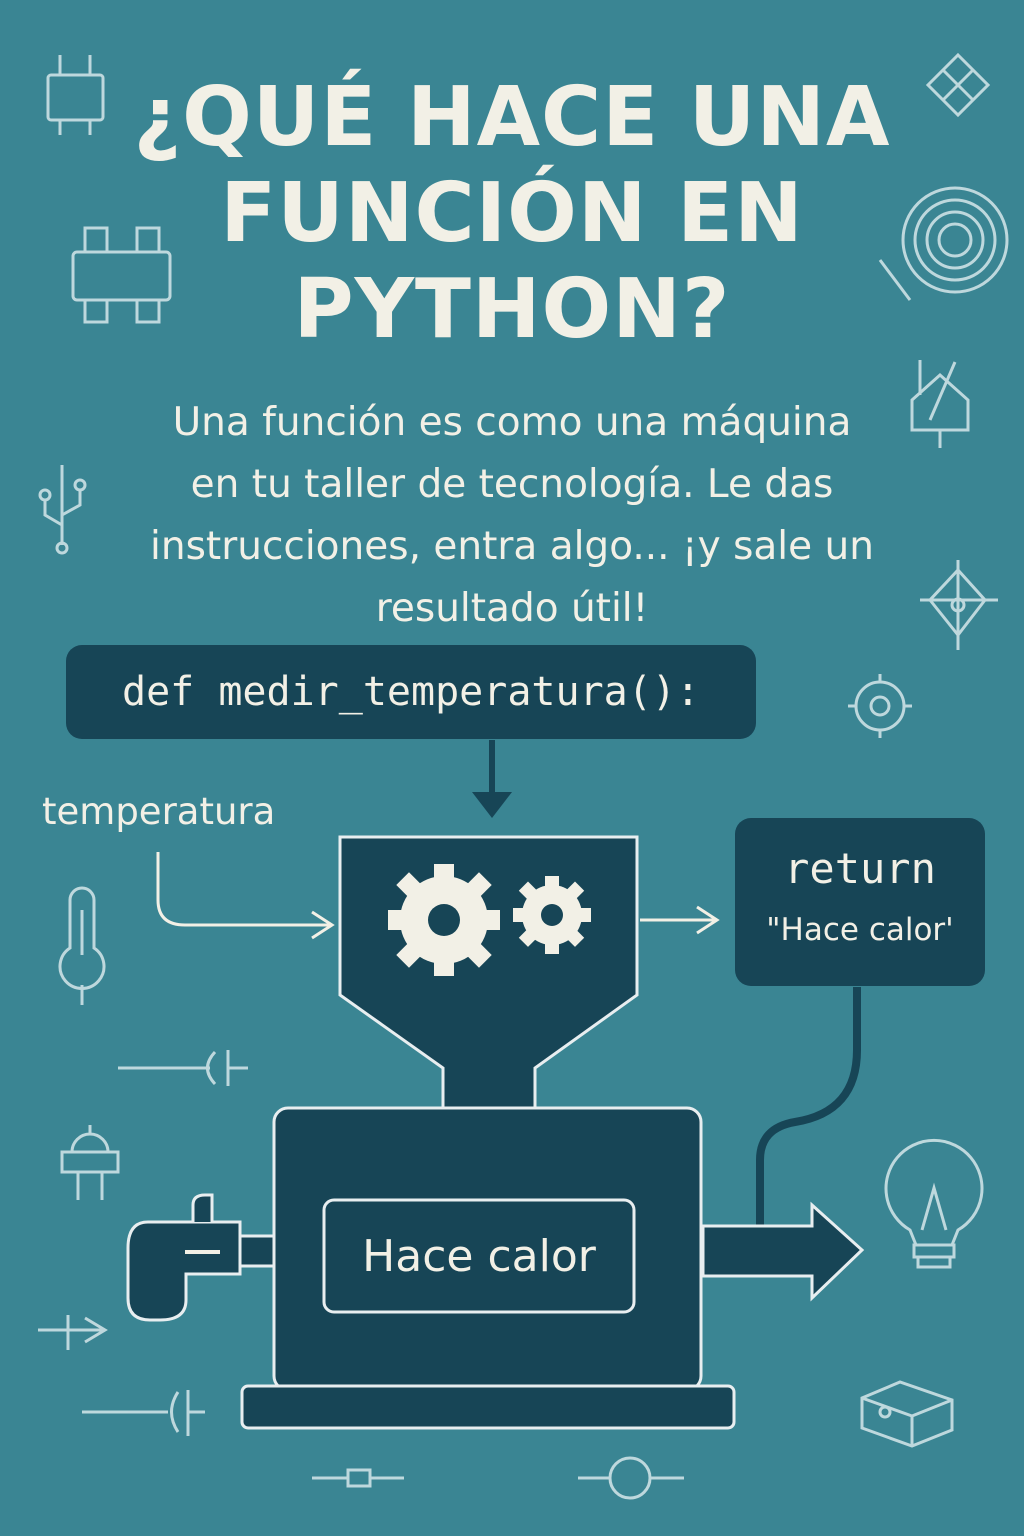  Describe the element at coordinates (159, 811) in the screenshot. I see `input-label: temperatura` at that location.